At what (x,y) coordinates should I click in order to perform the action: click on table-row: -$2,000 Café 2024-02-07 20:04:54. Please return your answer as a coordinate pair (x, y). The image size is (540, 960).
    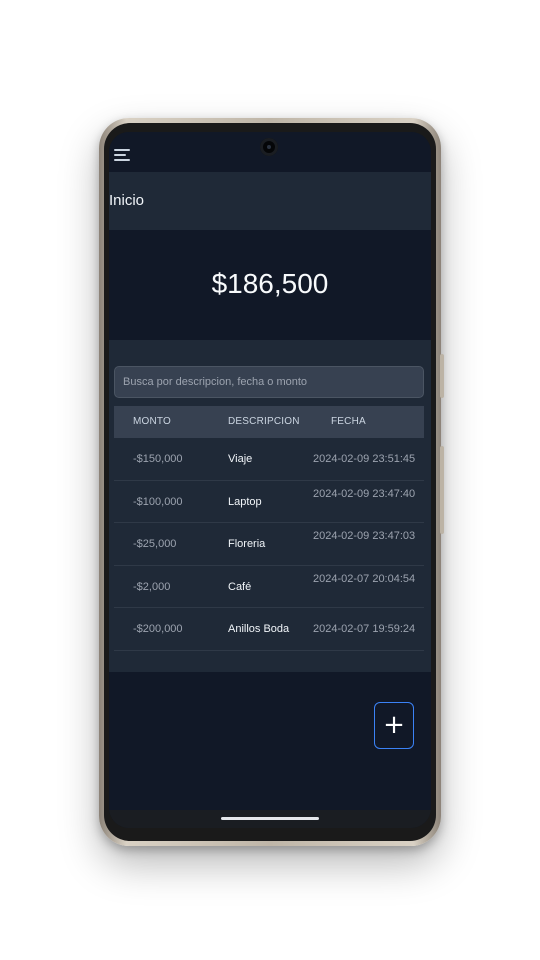
    Looking at the image, I should click on (269, 587).